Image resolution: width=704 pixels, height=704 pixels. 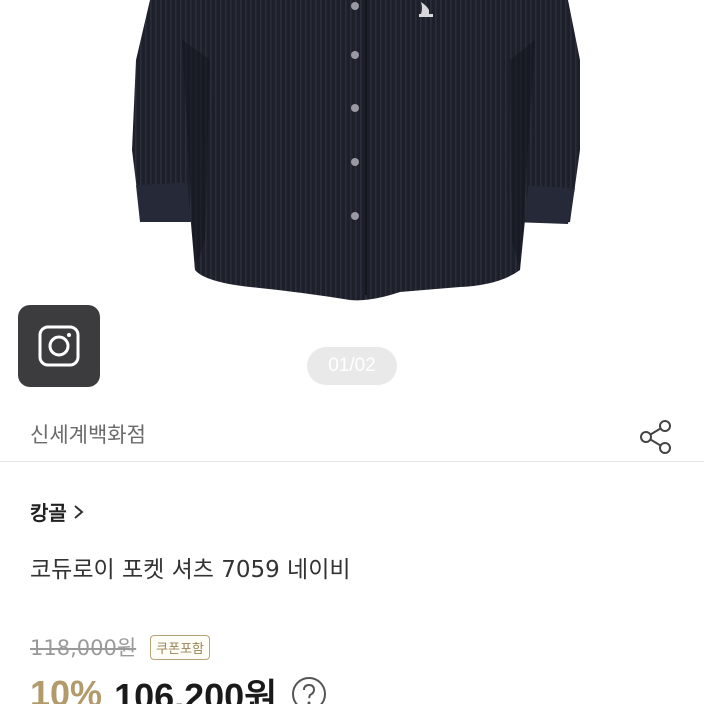 I want to click on brand-link: 캉골, so click(x=57, y=511).